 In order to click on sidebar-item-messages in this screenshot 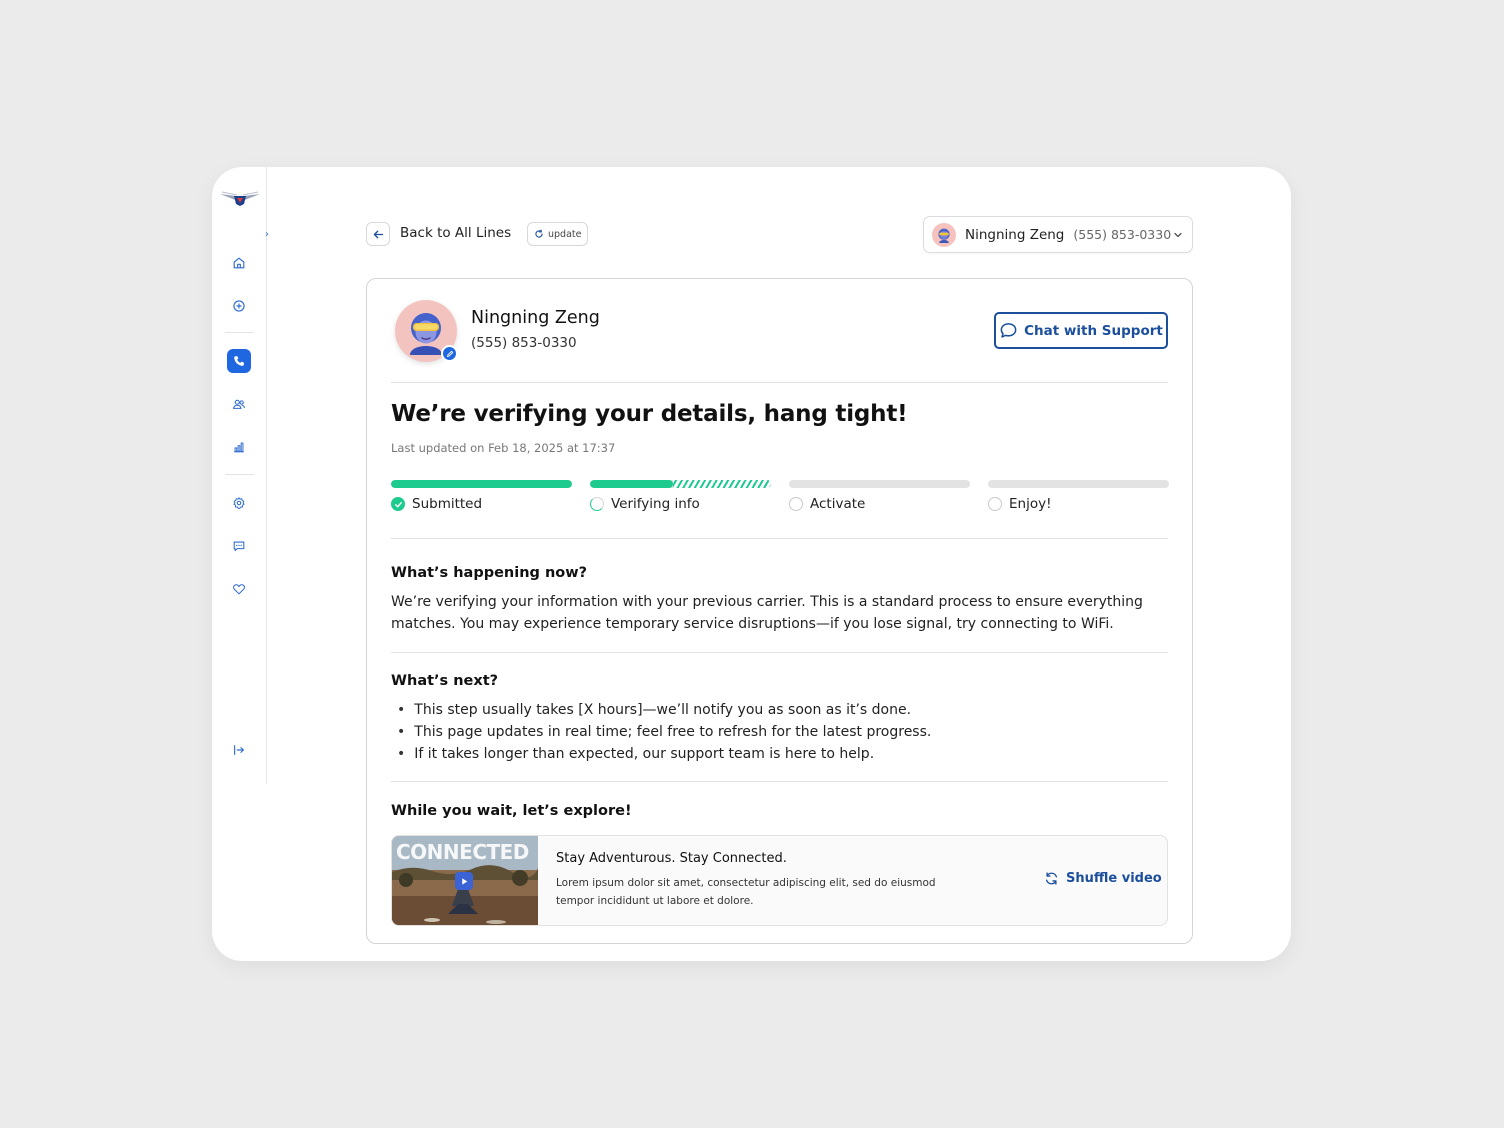, I will do `click(239, 546)`.